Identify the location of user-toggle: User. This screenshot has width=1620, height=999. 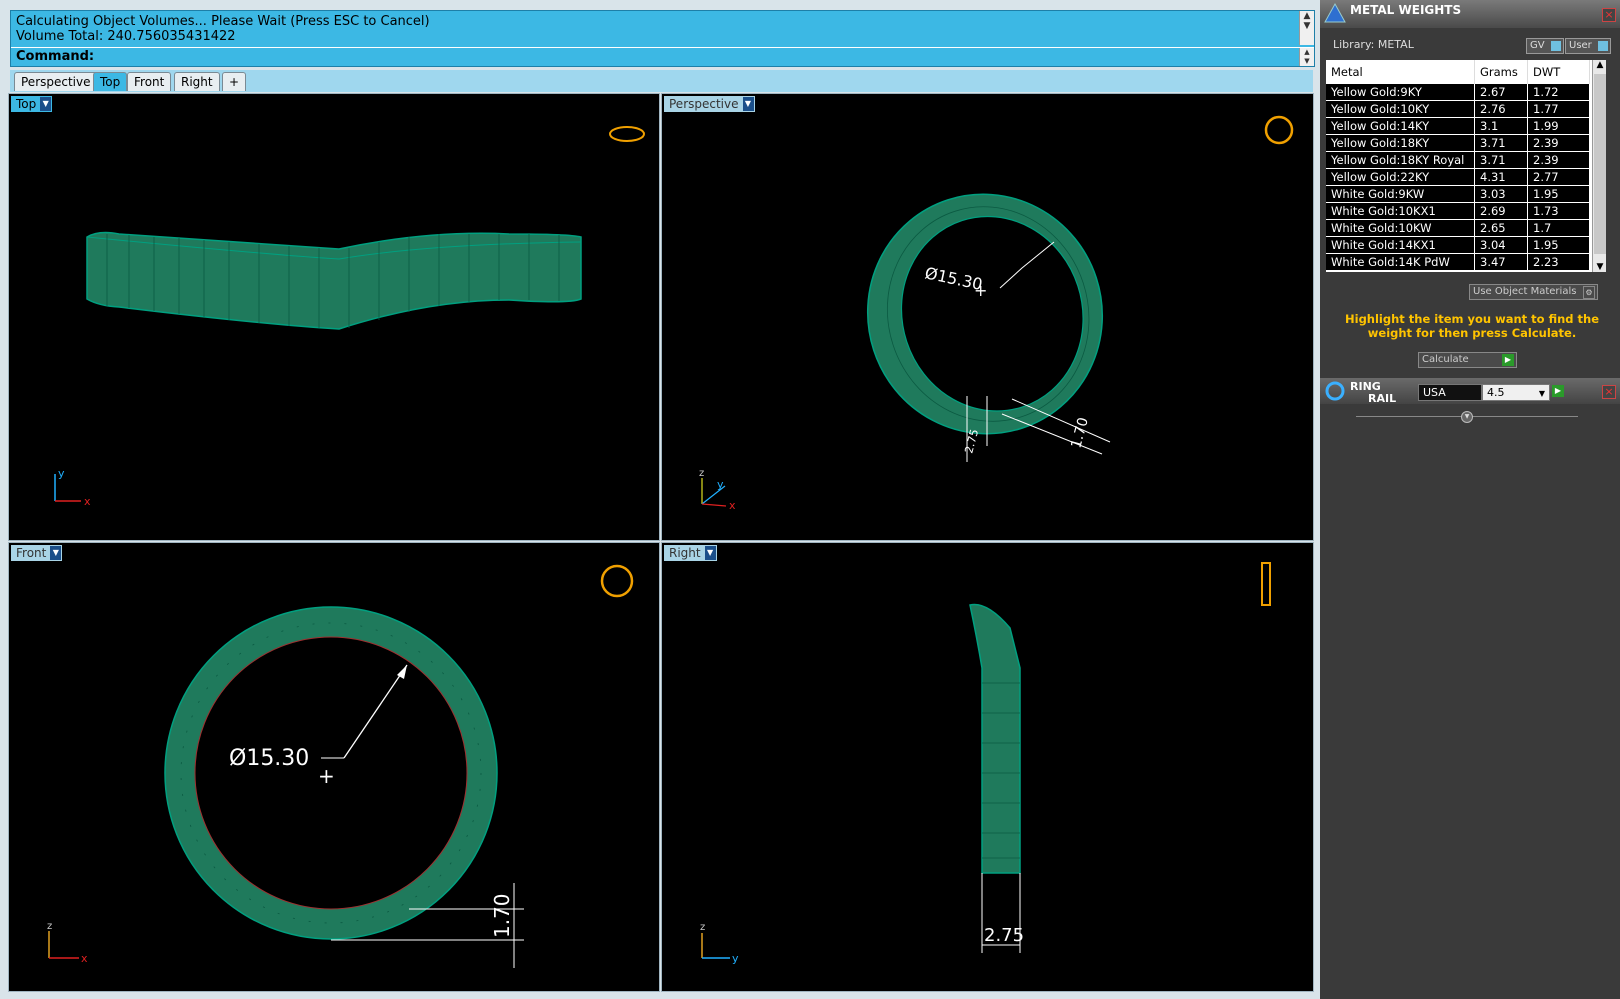
(1588, 46).